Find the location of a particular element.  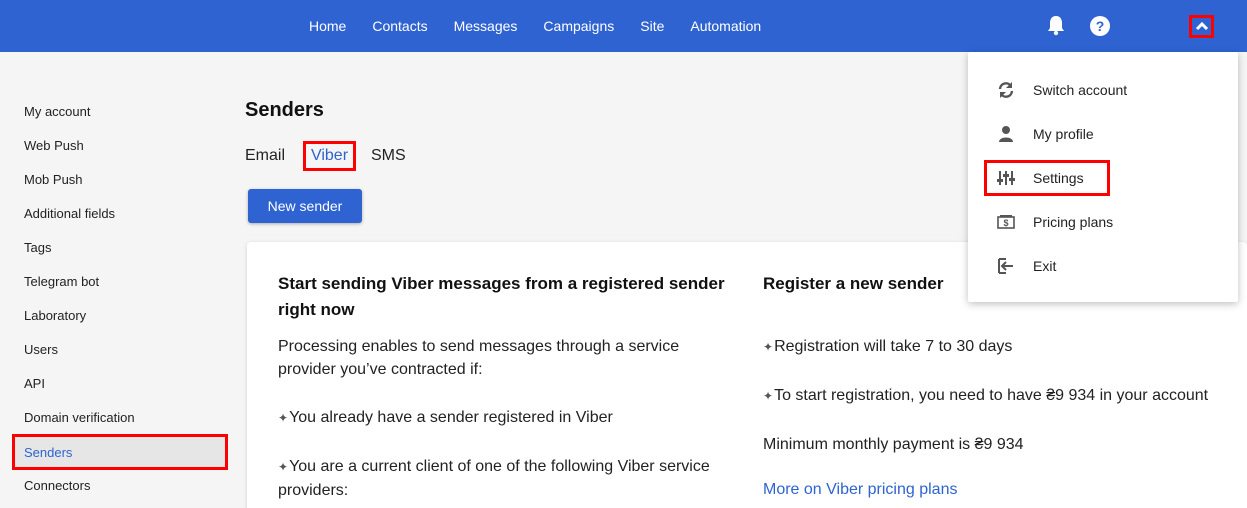

nav-site: Site is located at coordinates (652, 26).